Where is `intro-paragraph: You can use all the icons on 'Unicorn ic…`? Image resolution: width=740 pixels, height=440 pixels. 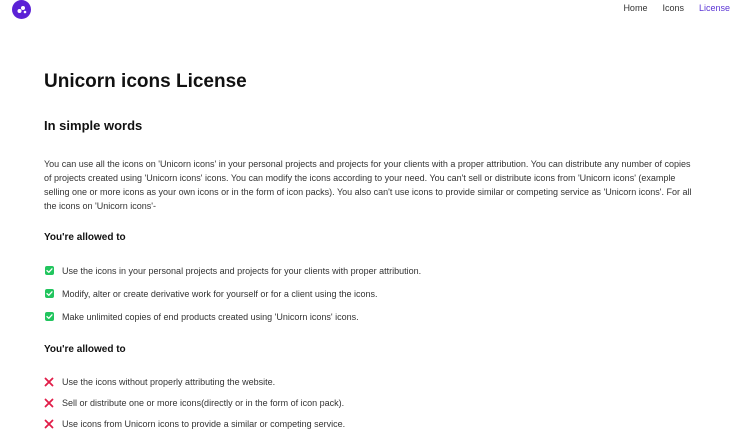
intro-paragraph: You can use all the icons on 'Unicorn ic… is located at coordinates (368, 185).